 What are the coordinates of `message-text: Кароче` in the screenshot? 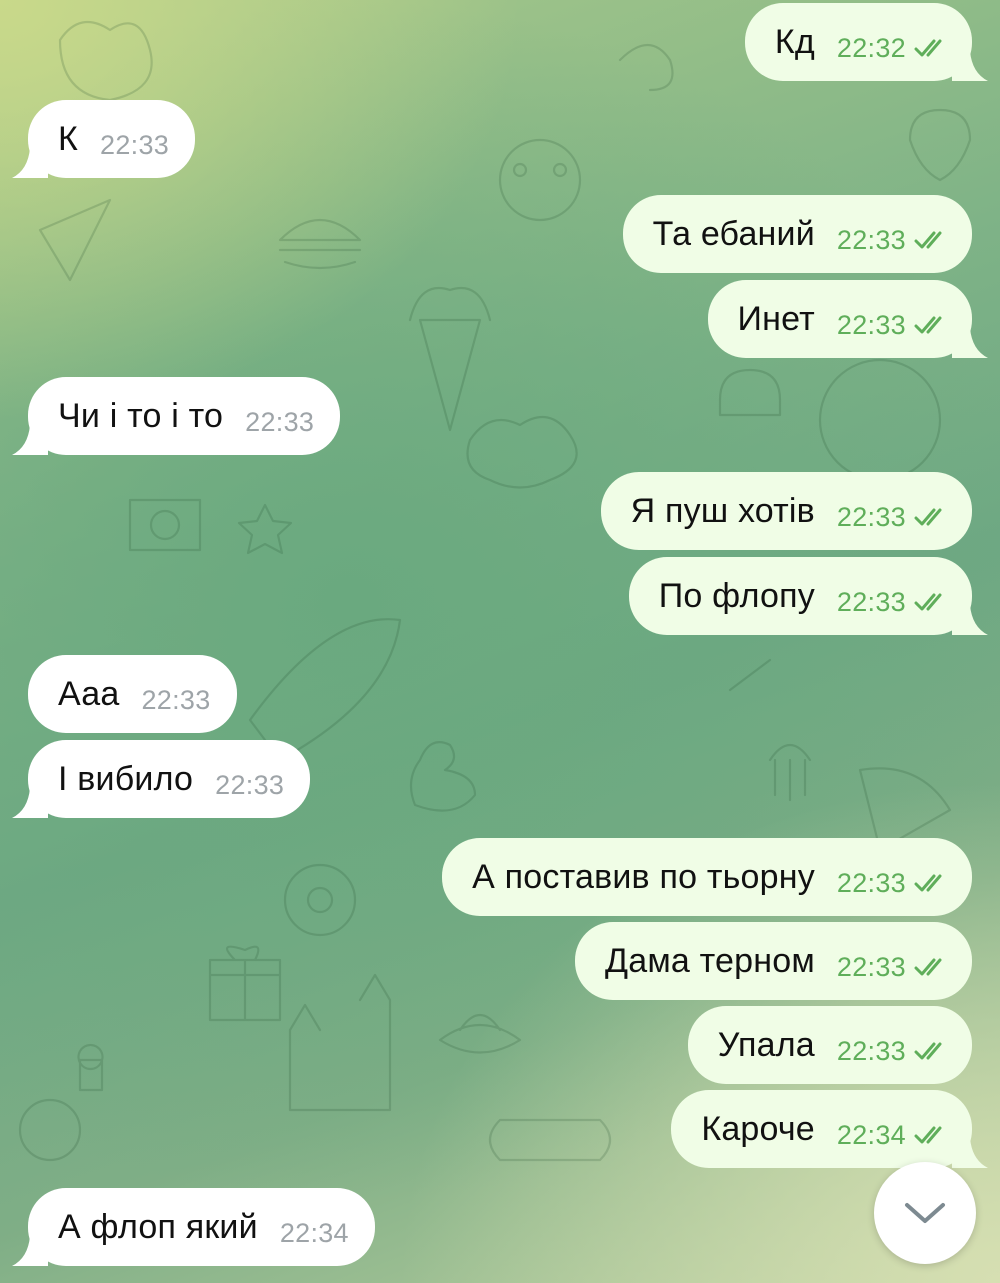 It's located at (758, 1128).